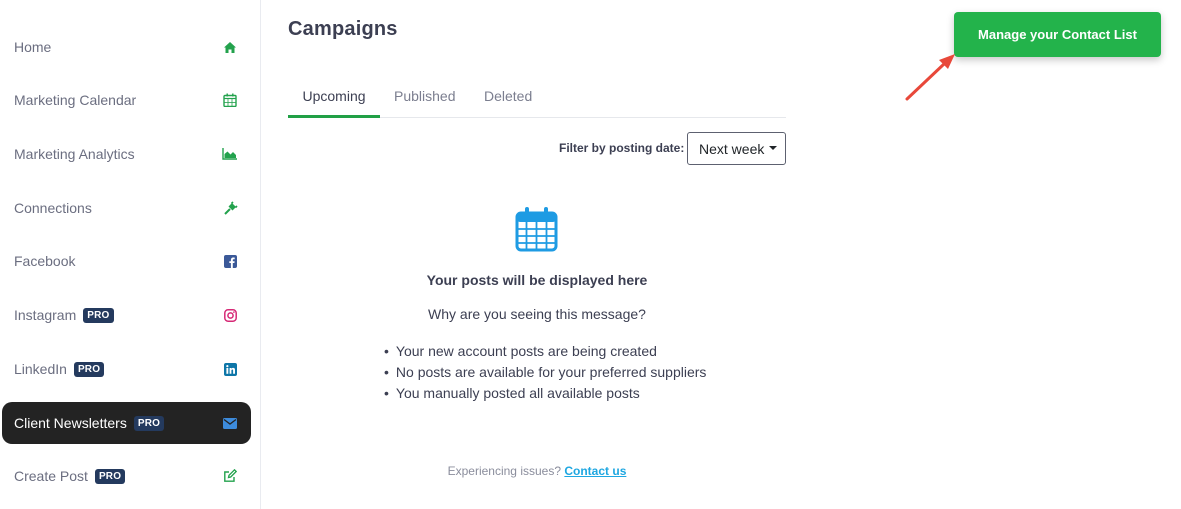 This screenshot has width=1181, height=509. Describe the element at coordinates (51, 476) in the screenshot. I see `sidebar-item-label: Create Post` at that location.